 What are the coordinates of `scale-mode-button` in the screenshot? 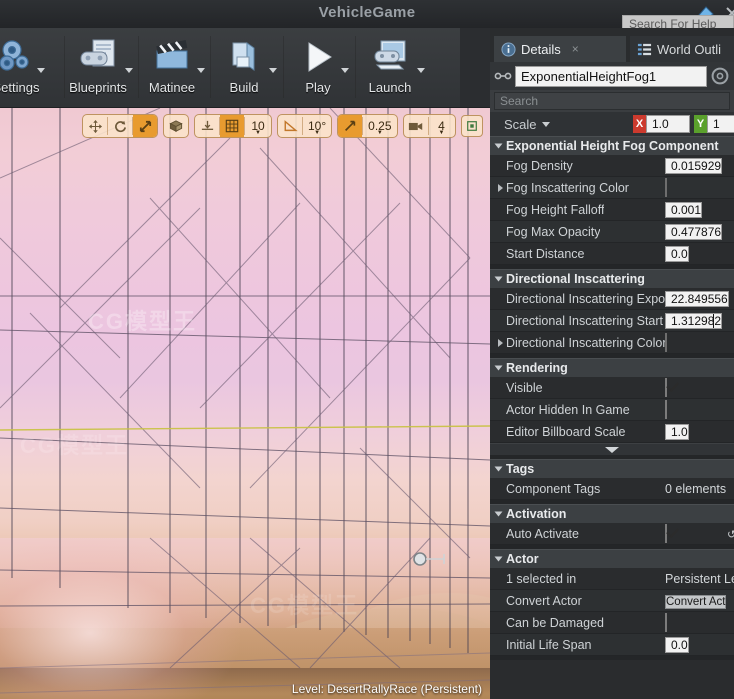 It's located at (145, 126).